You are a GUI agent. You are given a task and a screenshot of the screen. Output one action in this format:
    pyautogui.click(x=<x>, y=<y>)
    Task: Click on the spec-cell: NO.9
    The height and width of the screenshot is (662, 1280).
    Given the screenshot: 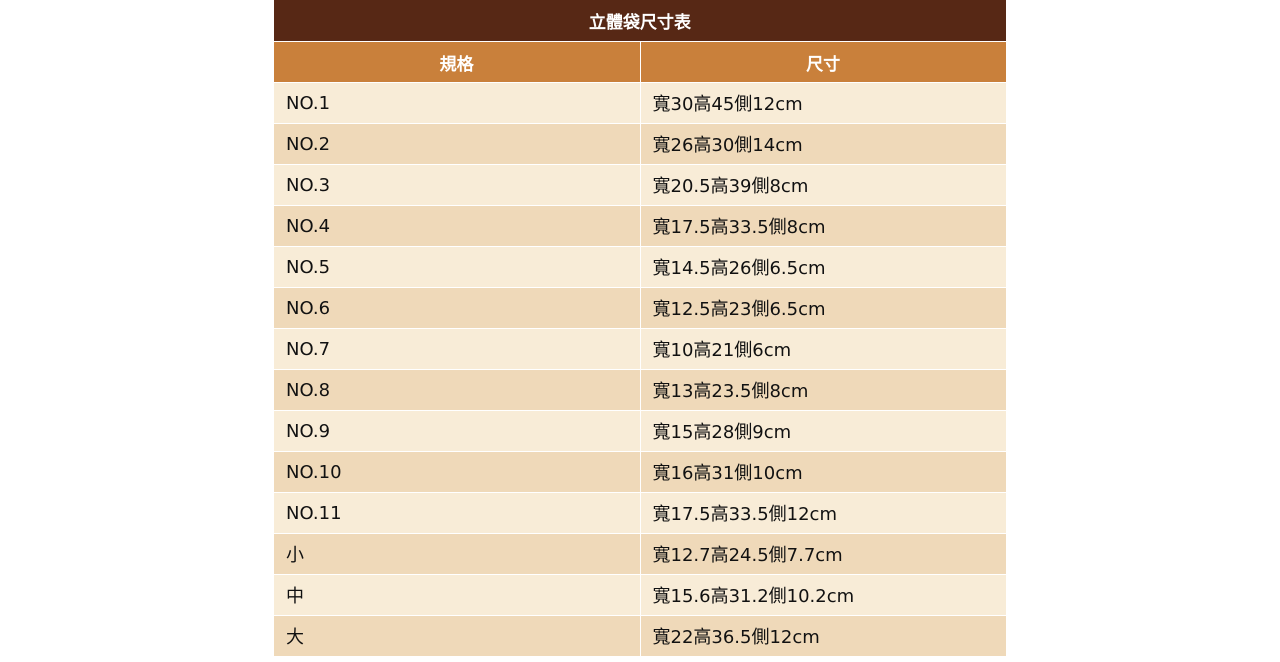 What is the action you would take?
    pyautogui.click(x=457, y=431)
    